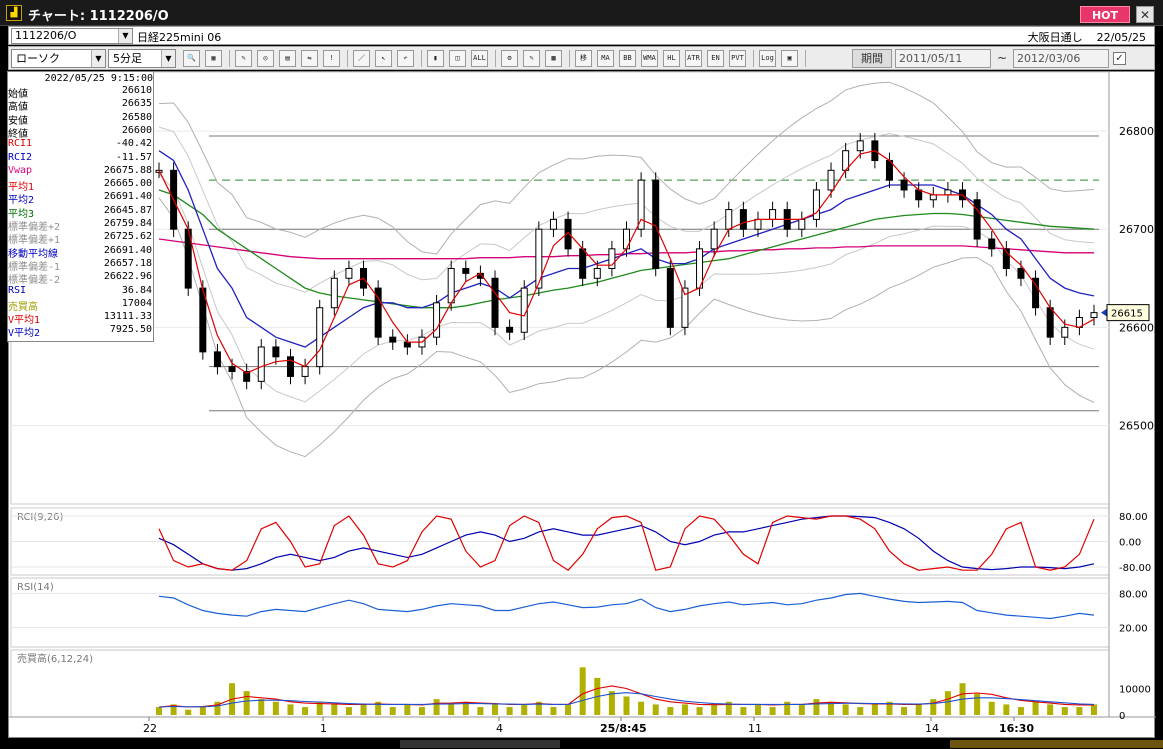 The width and height of the screenshot is (1163, 749). What do you see at coordinates (1016, 728) in the screenshot?
I see `x-axis-label: 16:30` at bounding box center [1016, 728].